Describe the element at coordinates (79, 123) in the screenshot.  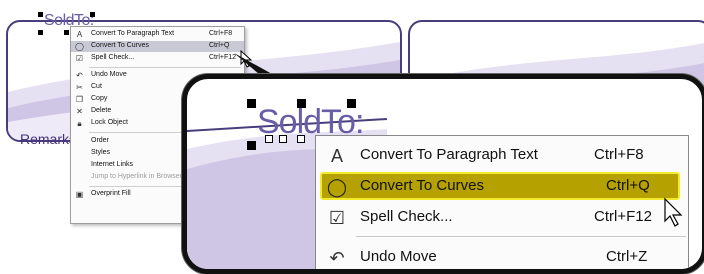
I see `lock-icon: 🔒︎` at that location.